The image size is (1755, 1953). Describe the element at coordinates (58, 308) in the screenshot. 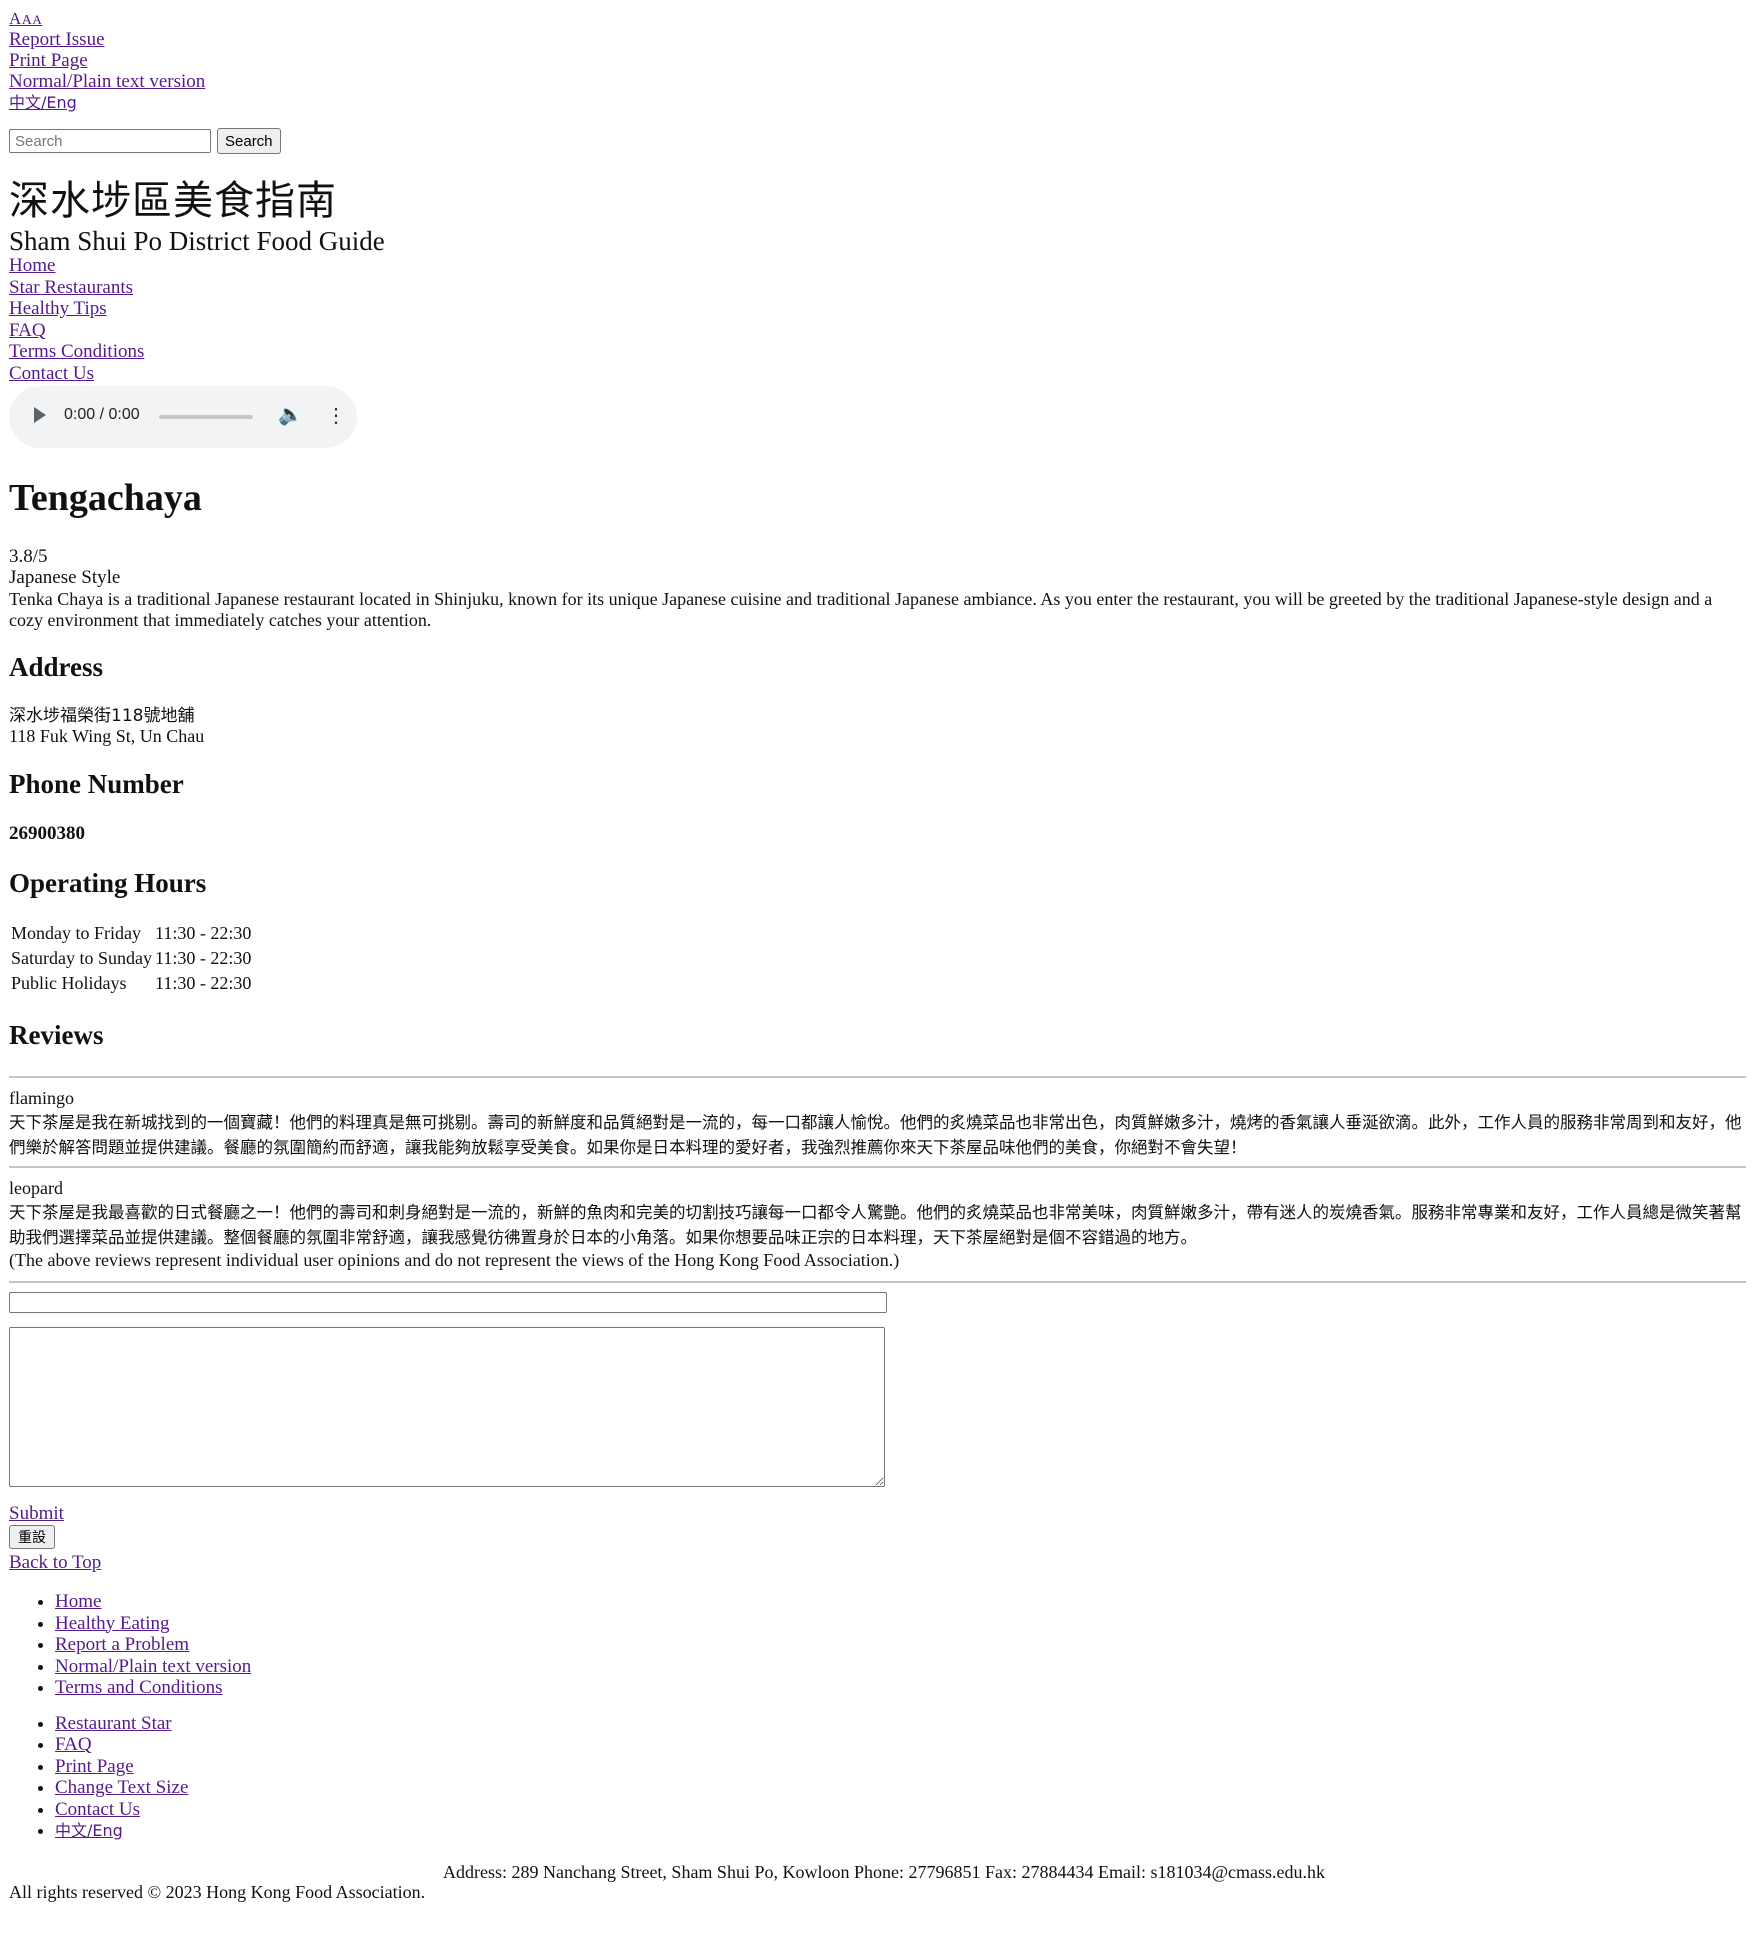

I see `nav-item-healthy-tips: Healthy Tips` at that location.